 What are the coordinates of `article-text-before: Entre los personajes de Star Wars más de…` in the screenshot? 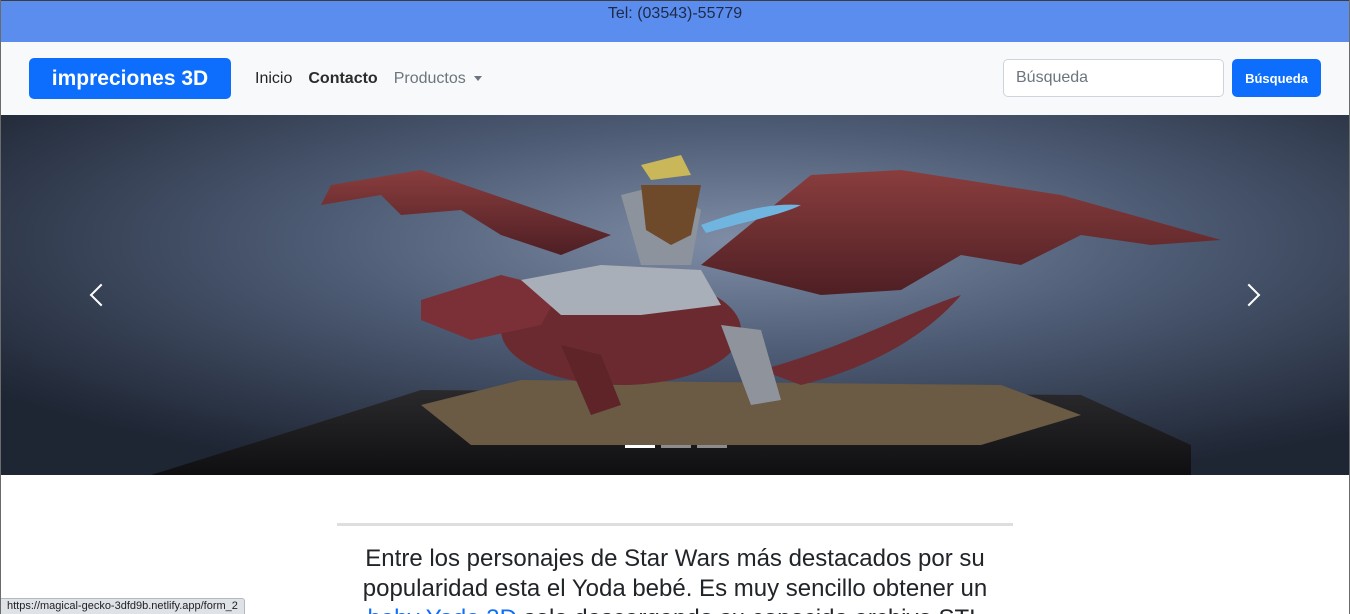 It's located at (675, 573).